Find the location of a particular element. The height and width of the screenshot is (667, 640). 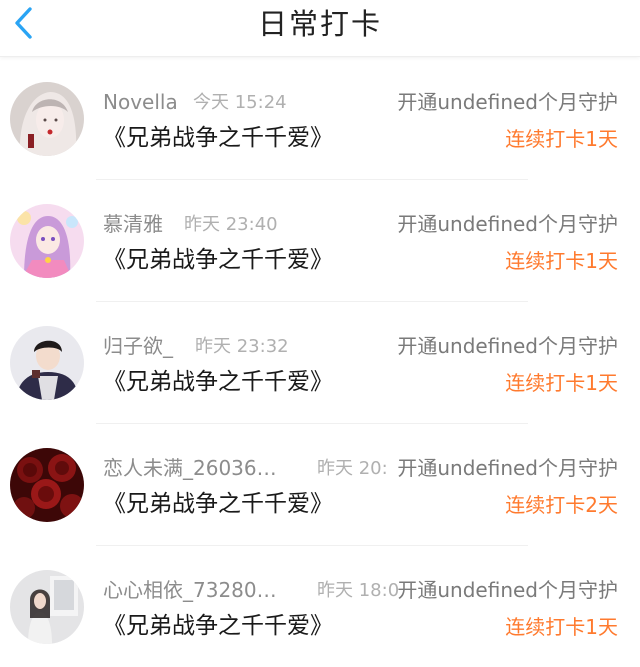

checkin-time: 昨天 23:40 is located at coordinates (231, 224).